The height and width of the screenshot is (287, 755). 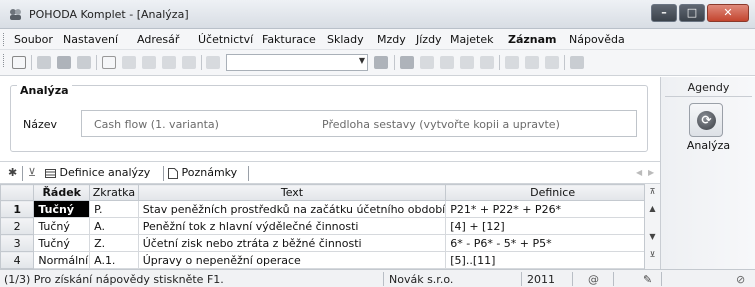 I want to click on menu-zaznam: Záznam, so click(x=532, y=39).